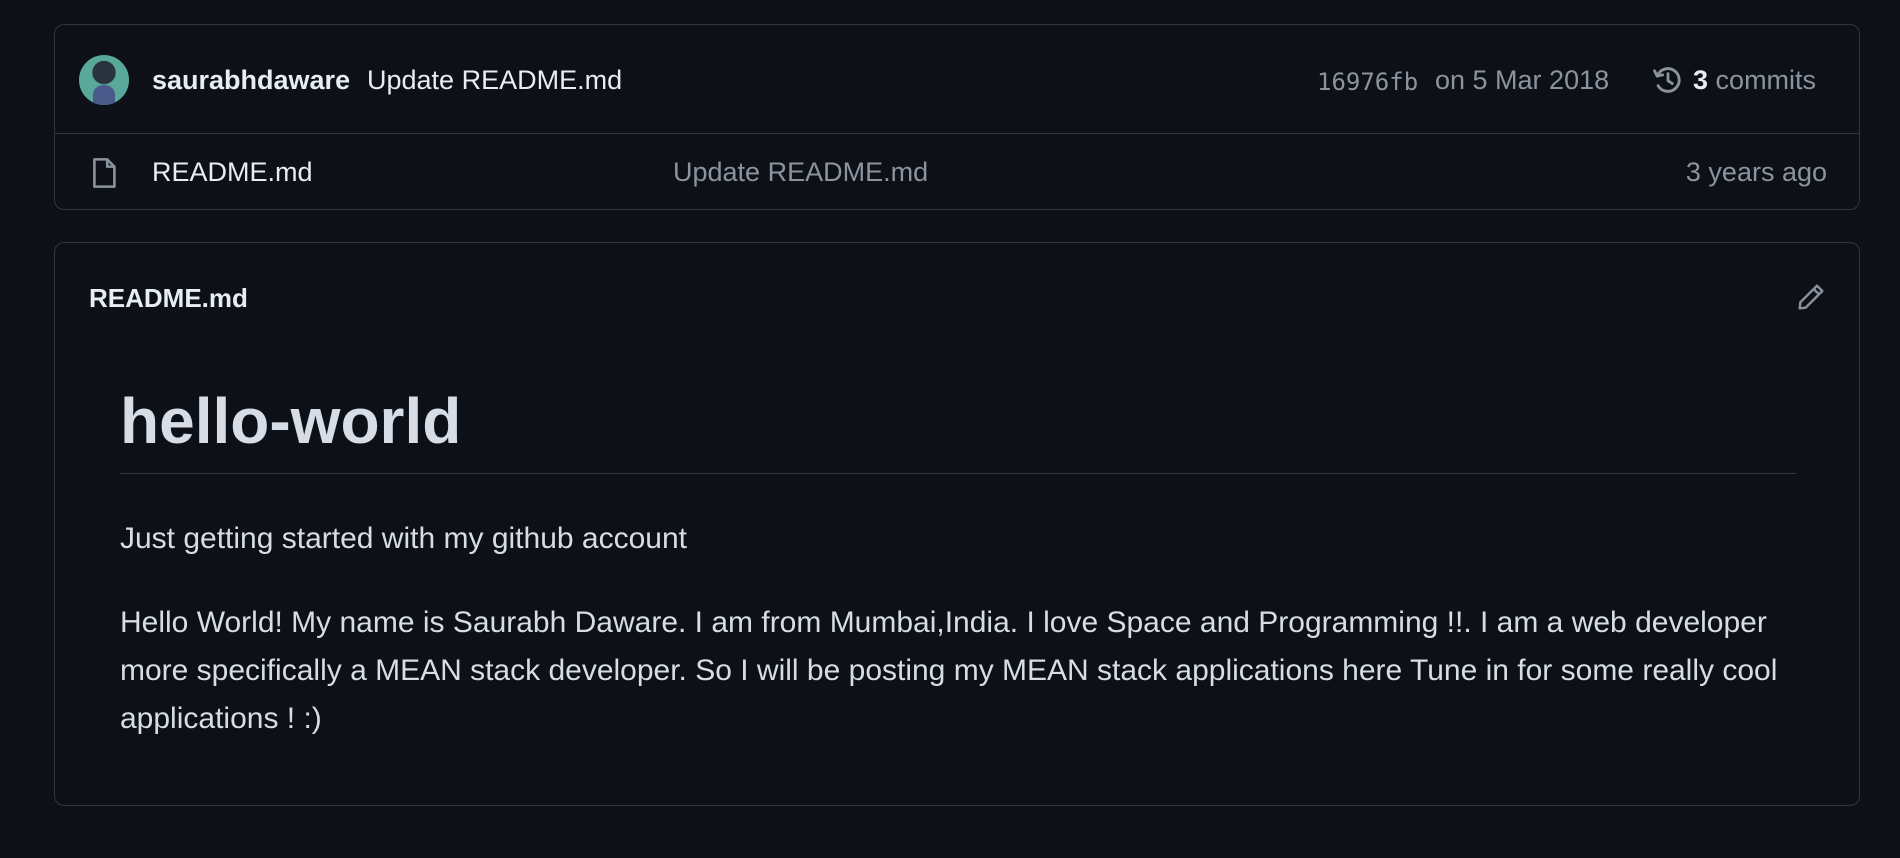 This screenshot has height=858, width=1900. What do you see at coordinates (1756, 172) in the screenshot?
I see `file-age: 3 years ago` at bounding box center [1756, 172].